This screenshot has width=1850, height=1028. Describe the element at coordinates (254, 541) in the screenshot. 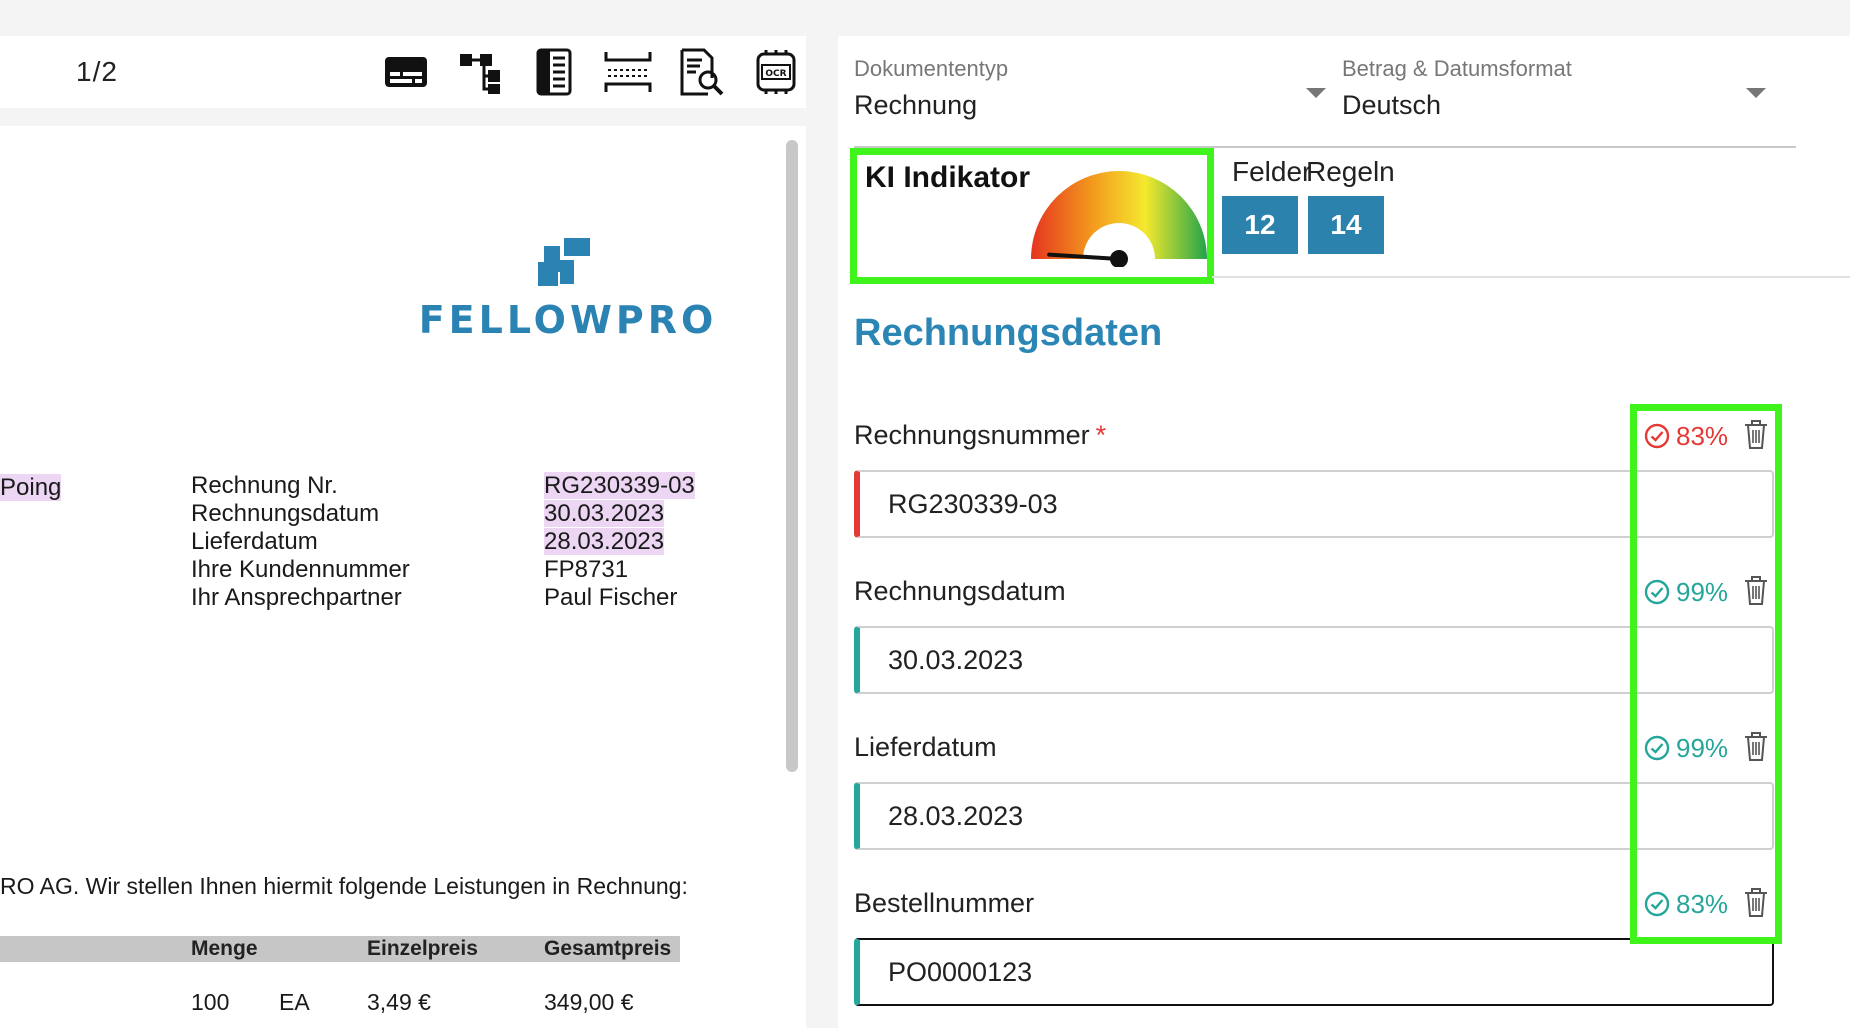

I see `meta-label: Lieferdatum` at that location.